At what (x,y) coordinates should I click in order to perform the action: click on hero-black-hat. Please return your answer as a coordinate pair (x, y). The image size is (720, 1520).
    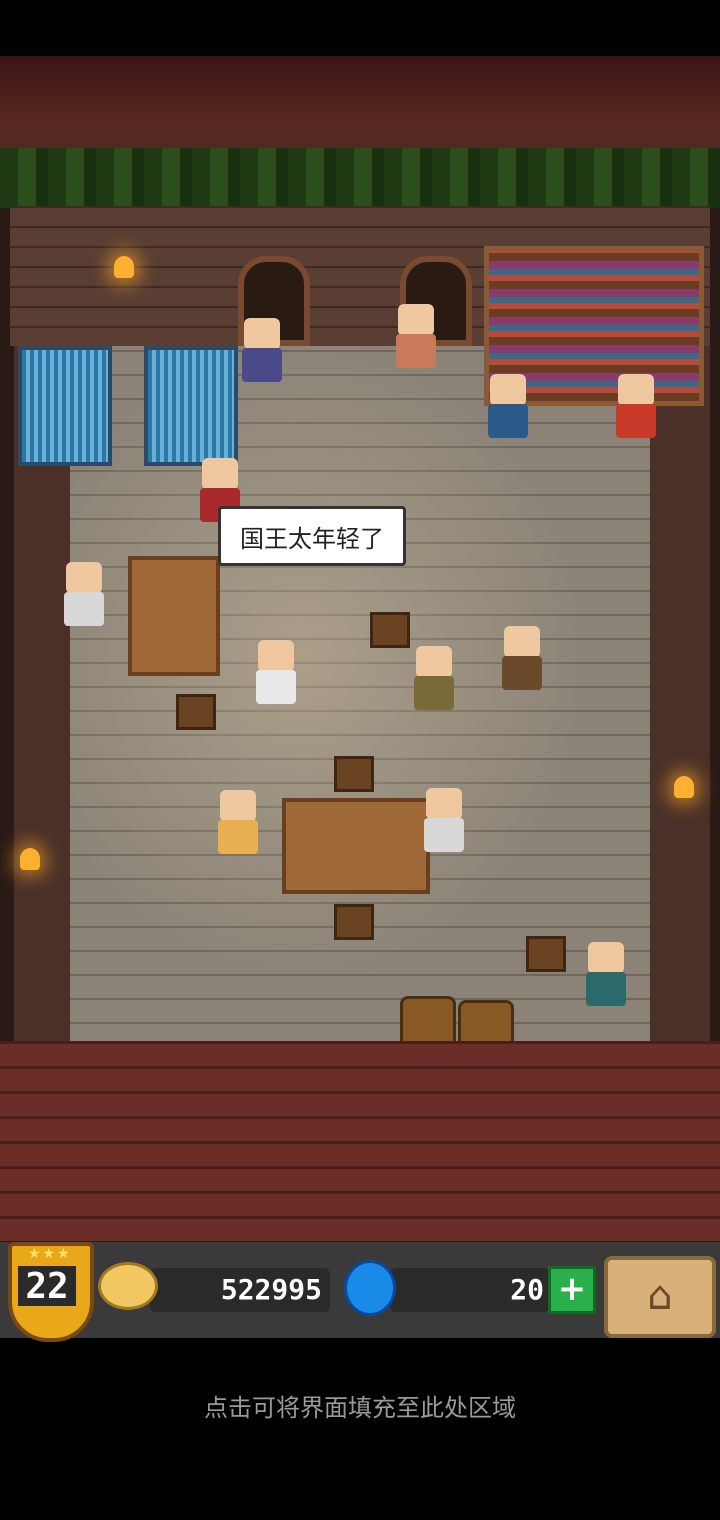
    Looking at the image, I should click on (636, 409).